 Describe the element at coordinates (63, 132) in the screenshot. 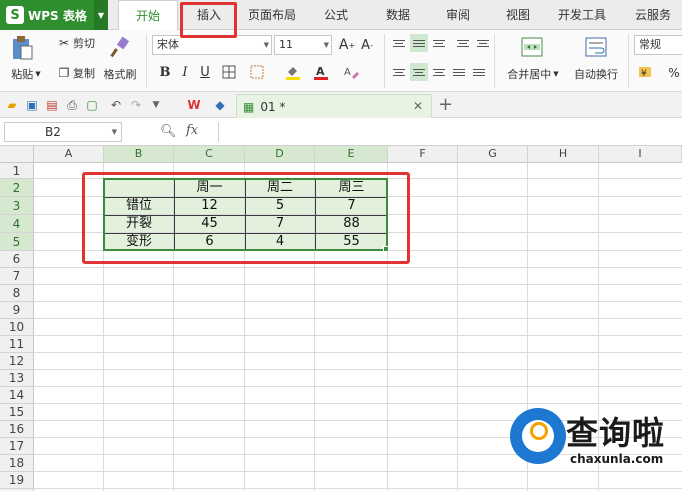

I see `name-box: B2 ▼` at that location.